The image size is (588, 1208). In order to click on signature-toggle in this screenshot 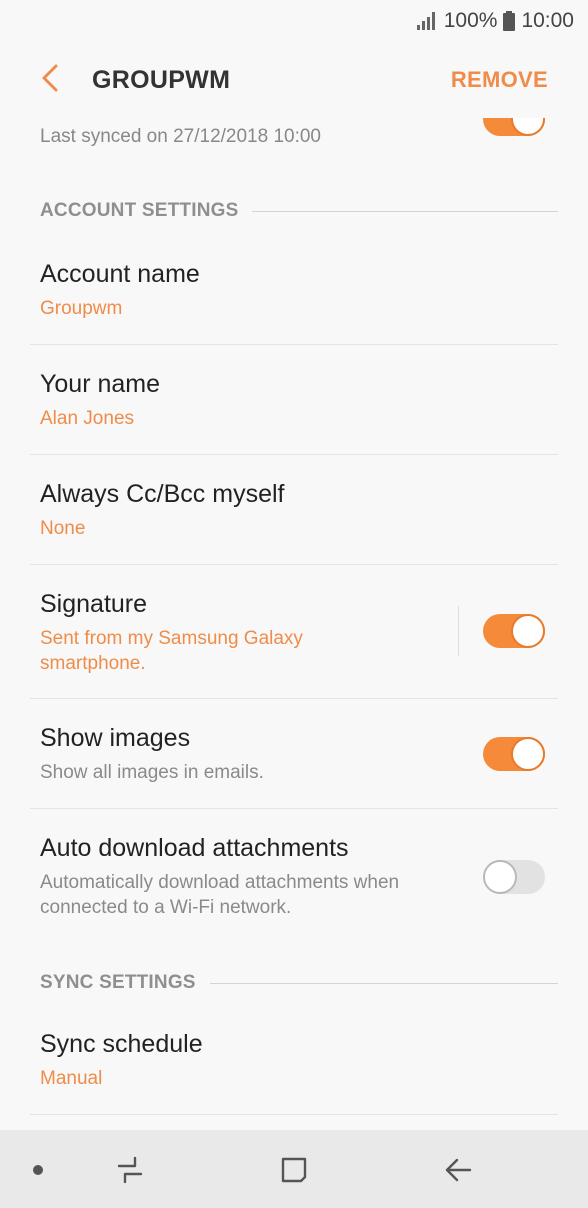, I will do `click(514, 631)`.